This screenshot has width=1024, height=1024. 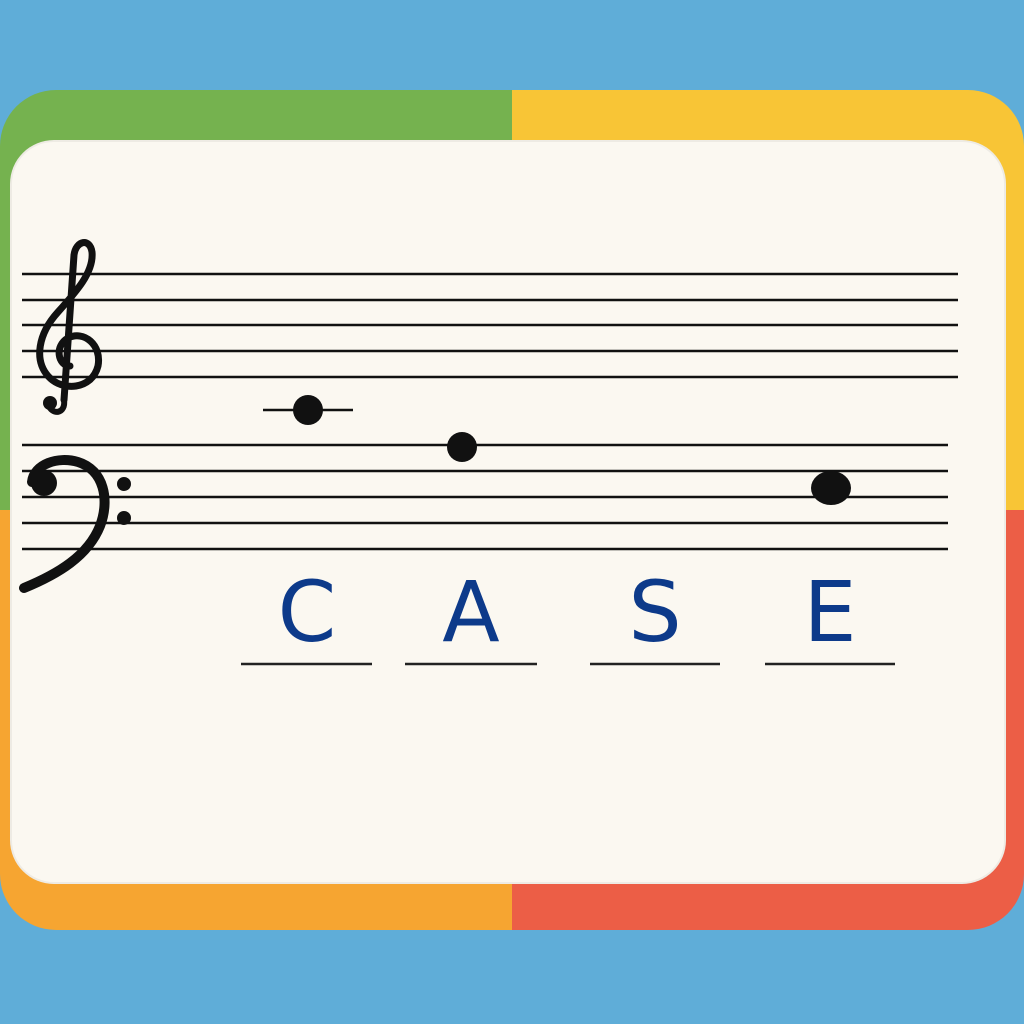 I want to click on bass-staff, so click(x=485, y=497).